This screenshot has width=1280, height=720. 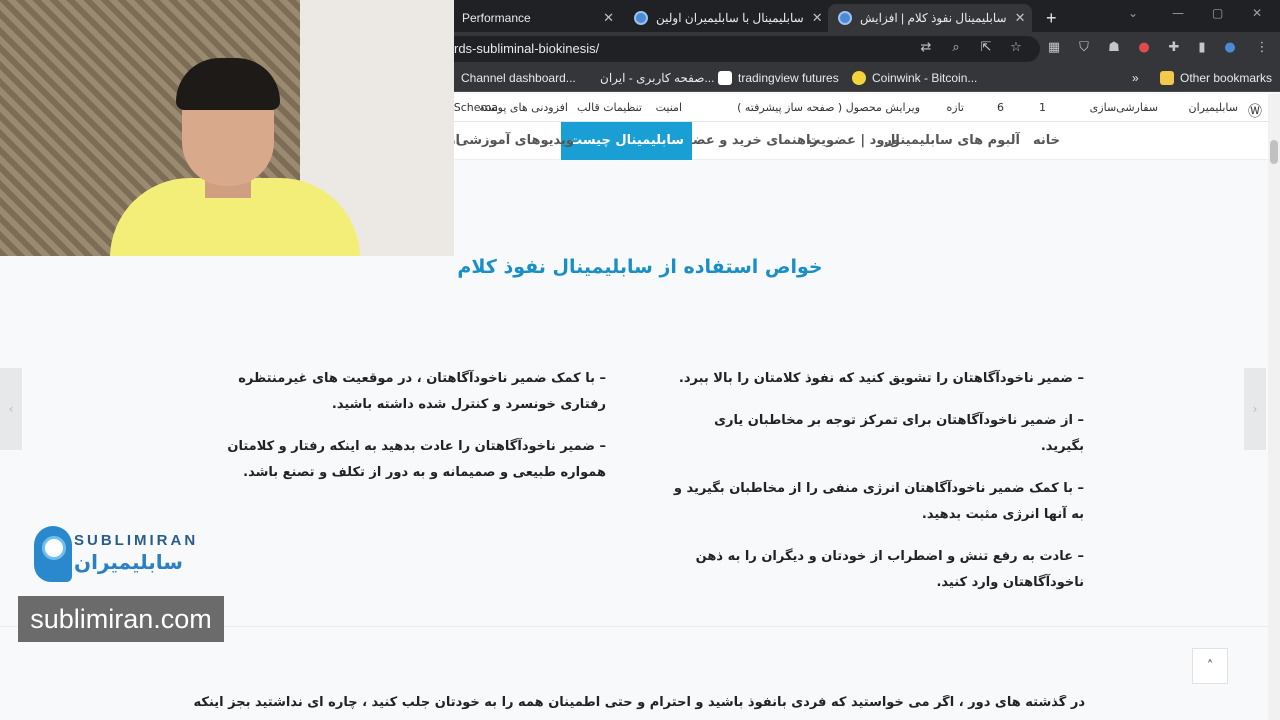 What do you see at coordinates (128, 562) in the screenshot?
I see `logo-text-fa: سابلیمیران` at bounding box center [128, 562].